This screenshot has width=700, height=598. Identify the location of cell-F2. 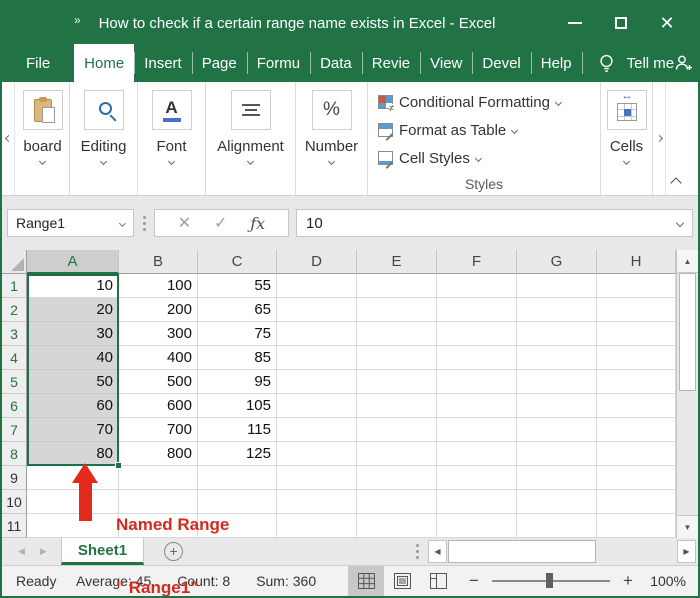
(477, 310).